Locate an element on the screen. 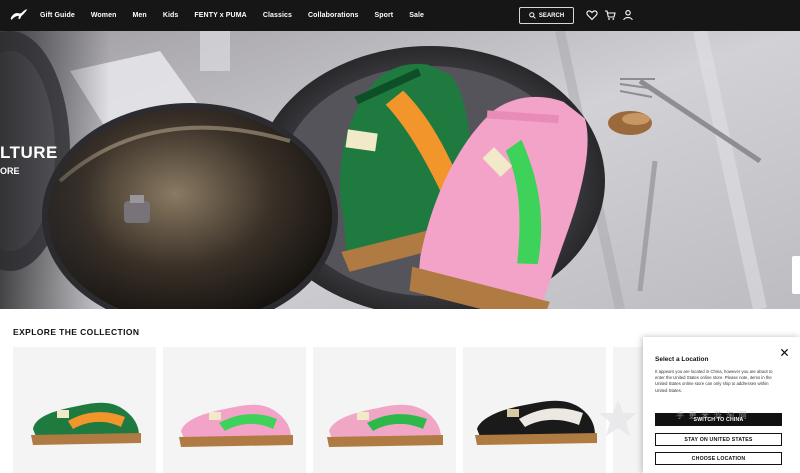  nav-link-women: Women is located at coordinates (104, 15).